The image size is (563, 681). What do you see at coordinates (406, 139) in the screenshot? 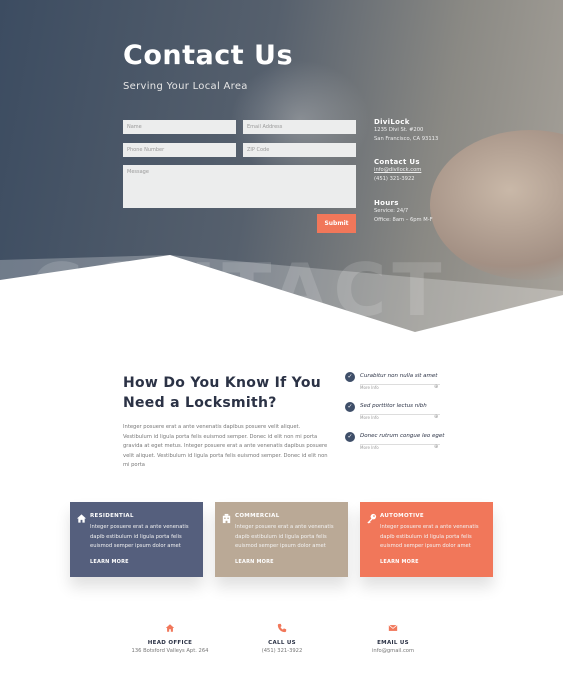
I see `address-line2: San Francisco, CA 93113` at bounding box center [406, 139].